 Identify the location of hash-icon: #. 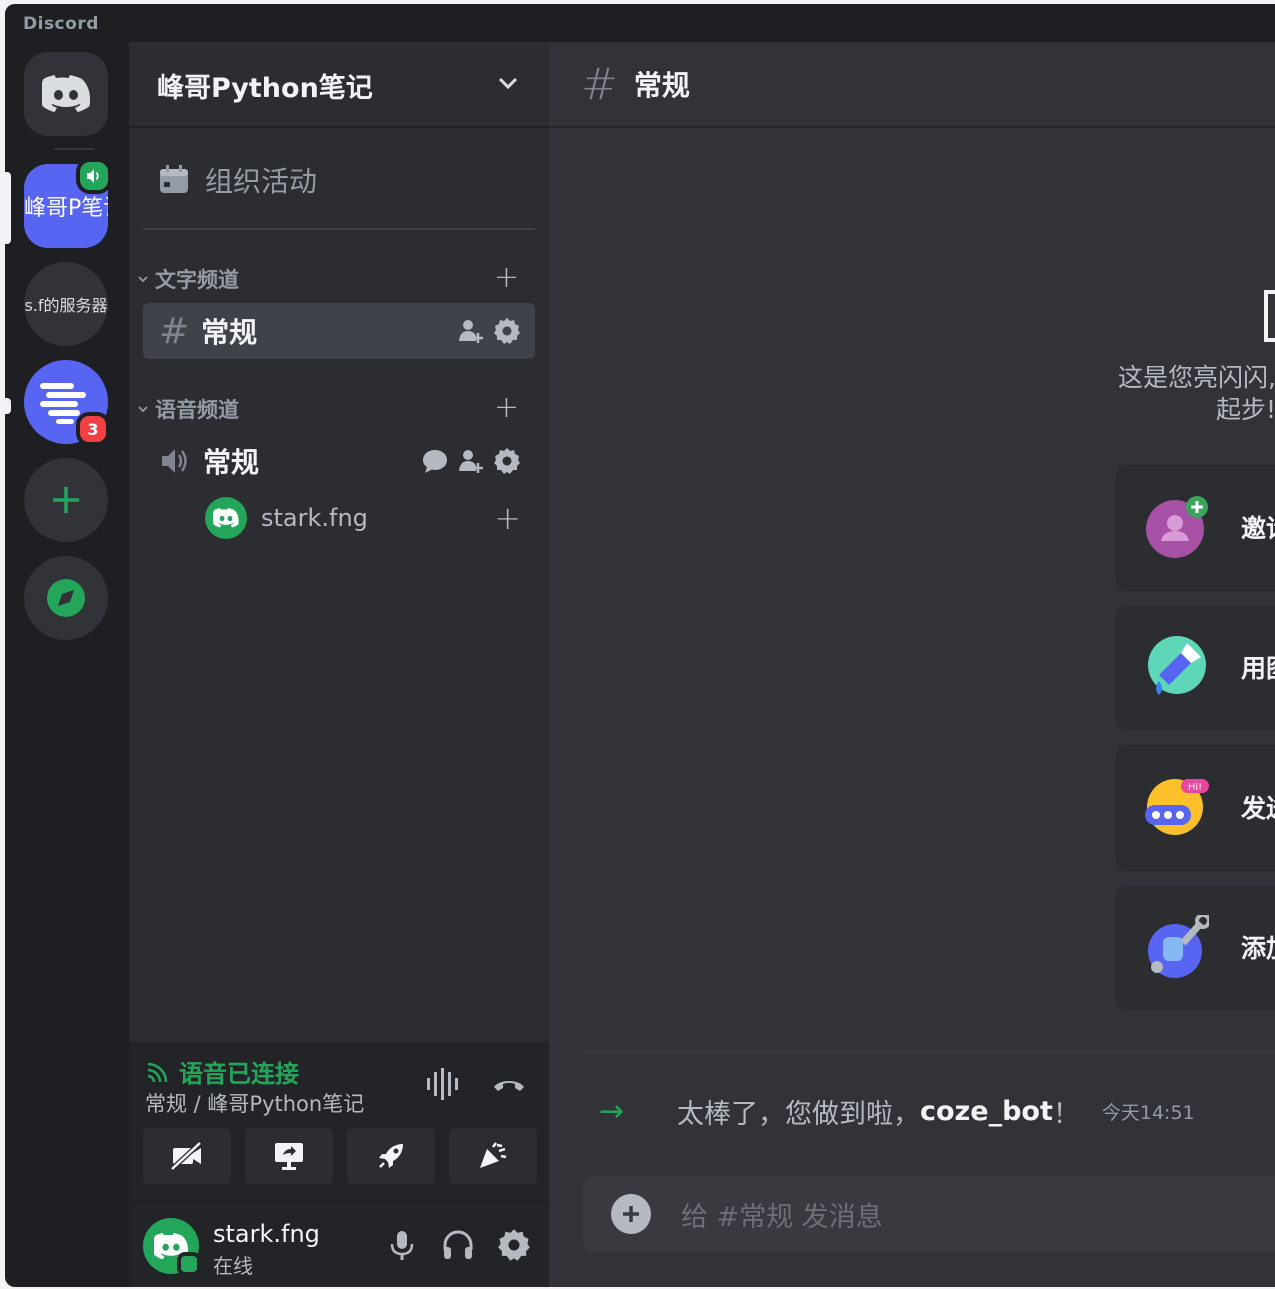
(174, 331).